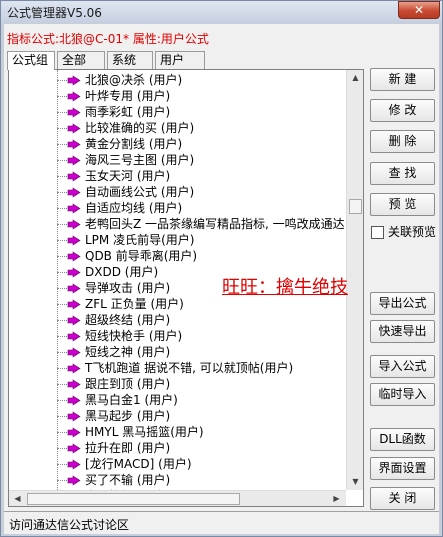 The height and width of the screenshot is (537, 443). What do you see at coordinates (128, 480) in the screenshot?
I see `tree-item-label: 买了不输 (用户)` at bounding box center [128, 480].